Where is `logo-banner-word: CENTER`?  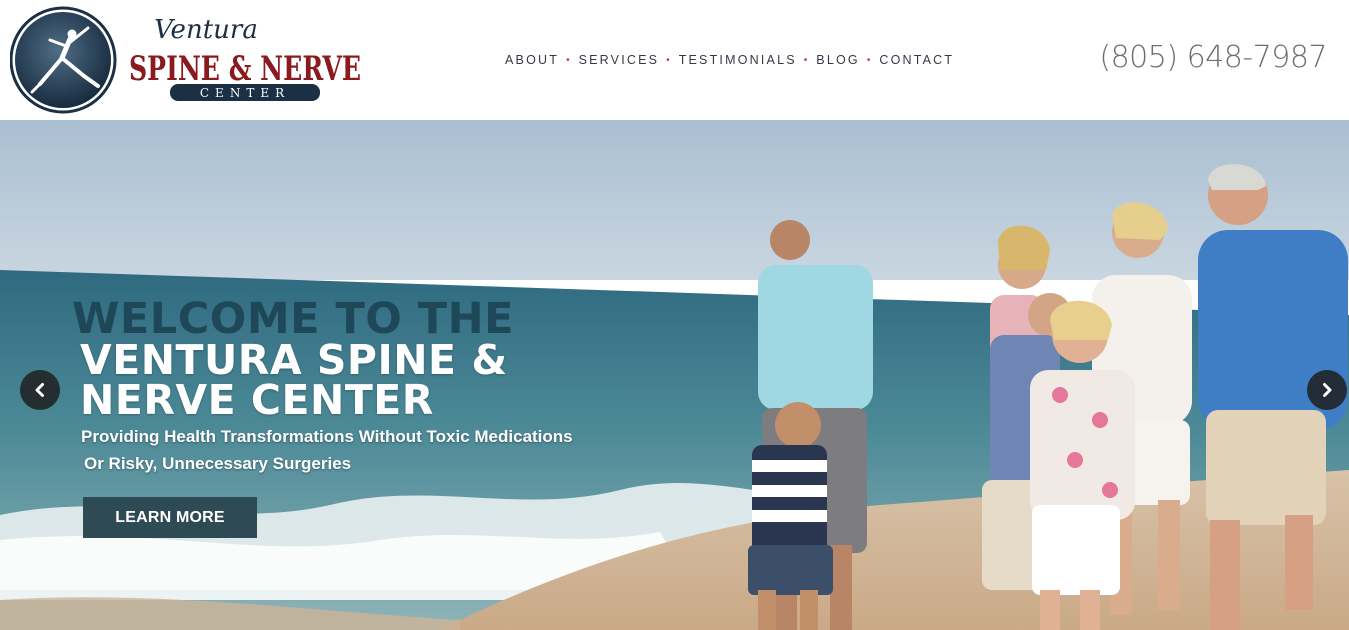
logo-banner-word: CENTER is located at coordinates (245, 93).